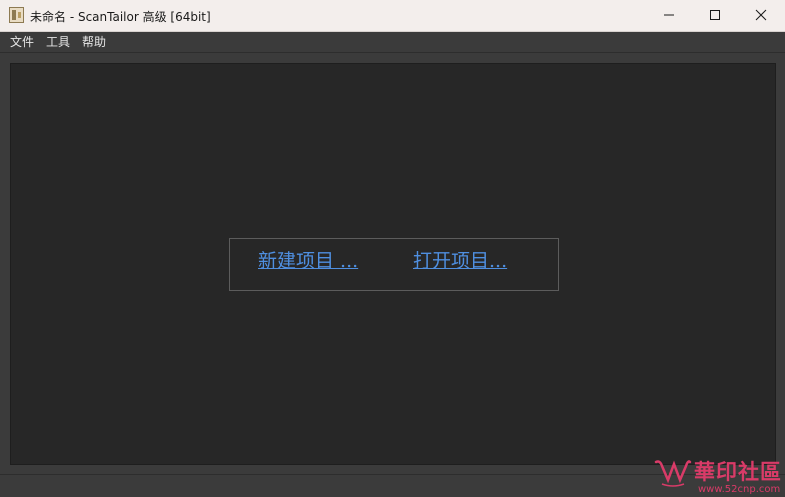 Image resolution: width=785 pixels, height=497 pixels. Describe the element at coordinates (739, 489) in the screenshot. I see `watermark-url: www.52cnp.com` at that location.